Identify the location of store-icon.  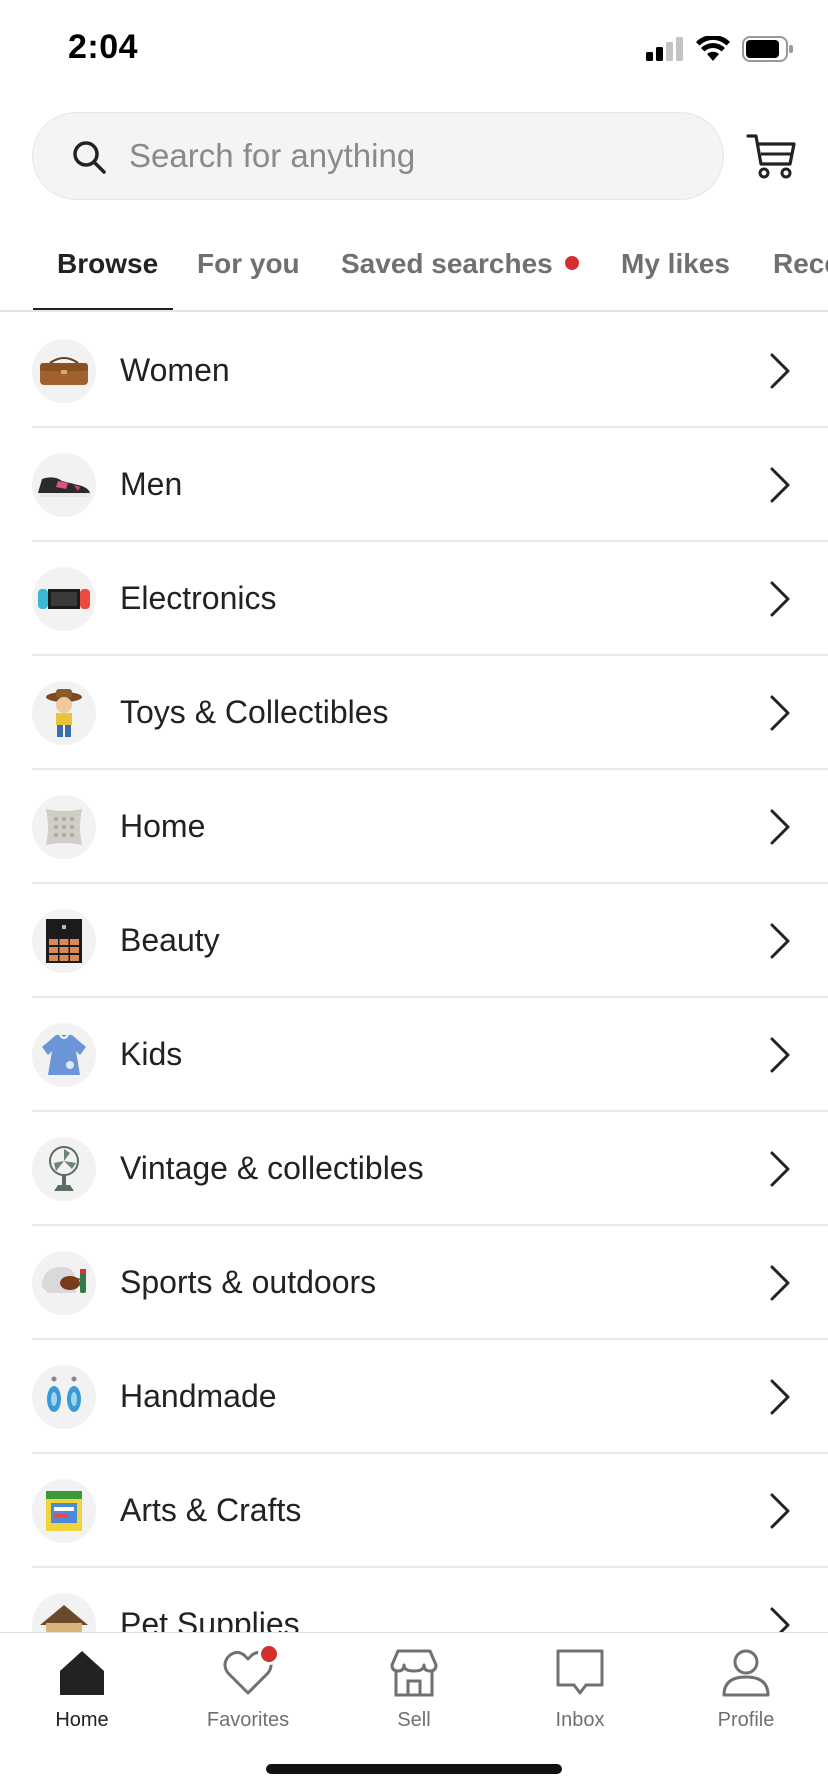
(414, 1673).